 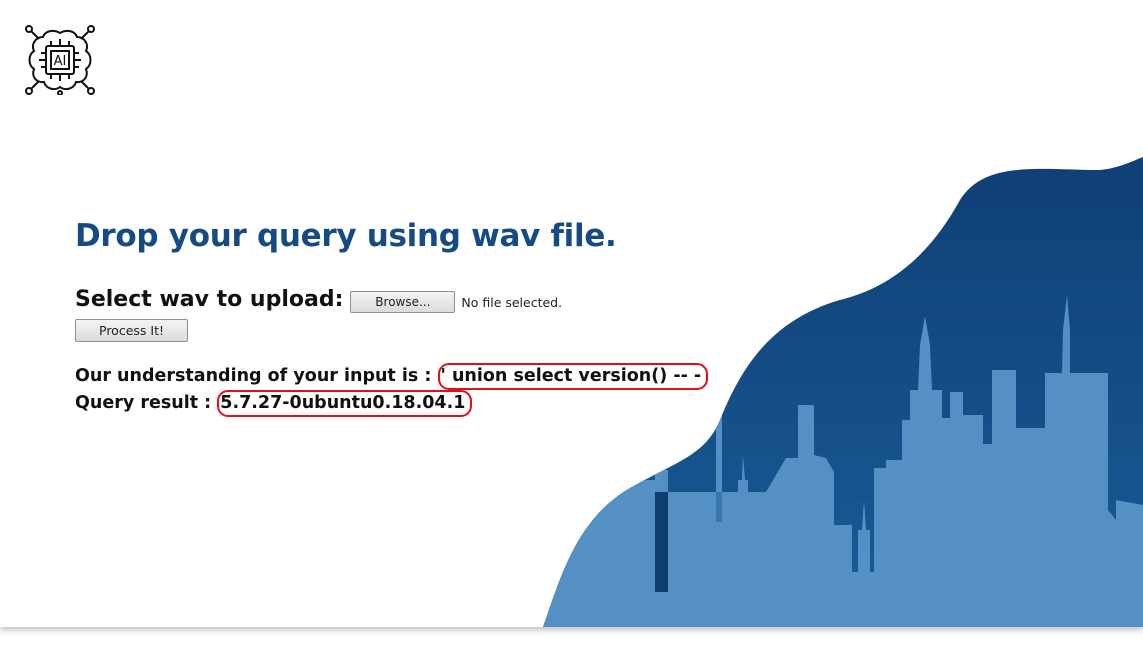 I want to click on query-result-line: Query result : 5.7.27-0ubuntu0.18.04.1, so click(x=395, y=403).